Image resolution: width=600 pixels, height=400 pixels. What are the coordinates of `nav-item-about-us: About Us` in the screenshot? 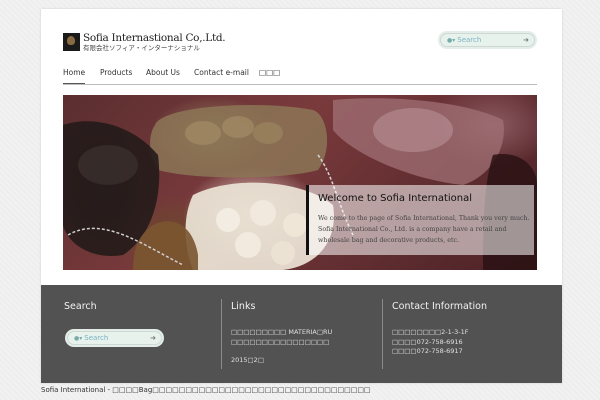 It's located at (163, 75).